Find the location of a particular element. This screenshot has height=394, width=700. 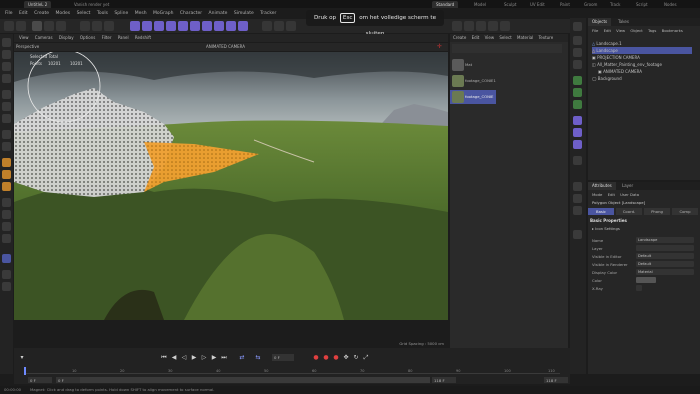

null-icon is located at coordinates (577, 120).